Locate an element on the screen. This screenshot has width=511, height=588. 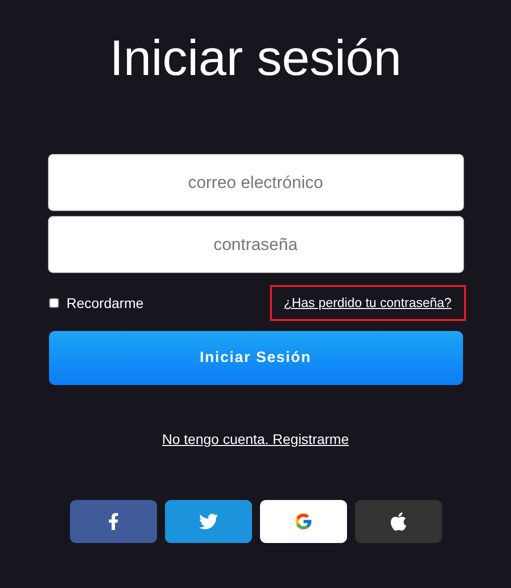
input-field: correo electrónico is located at coordinates (256, 182).